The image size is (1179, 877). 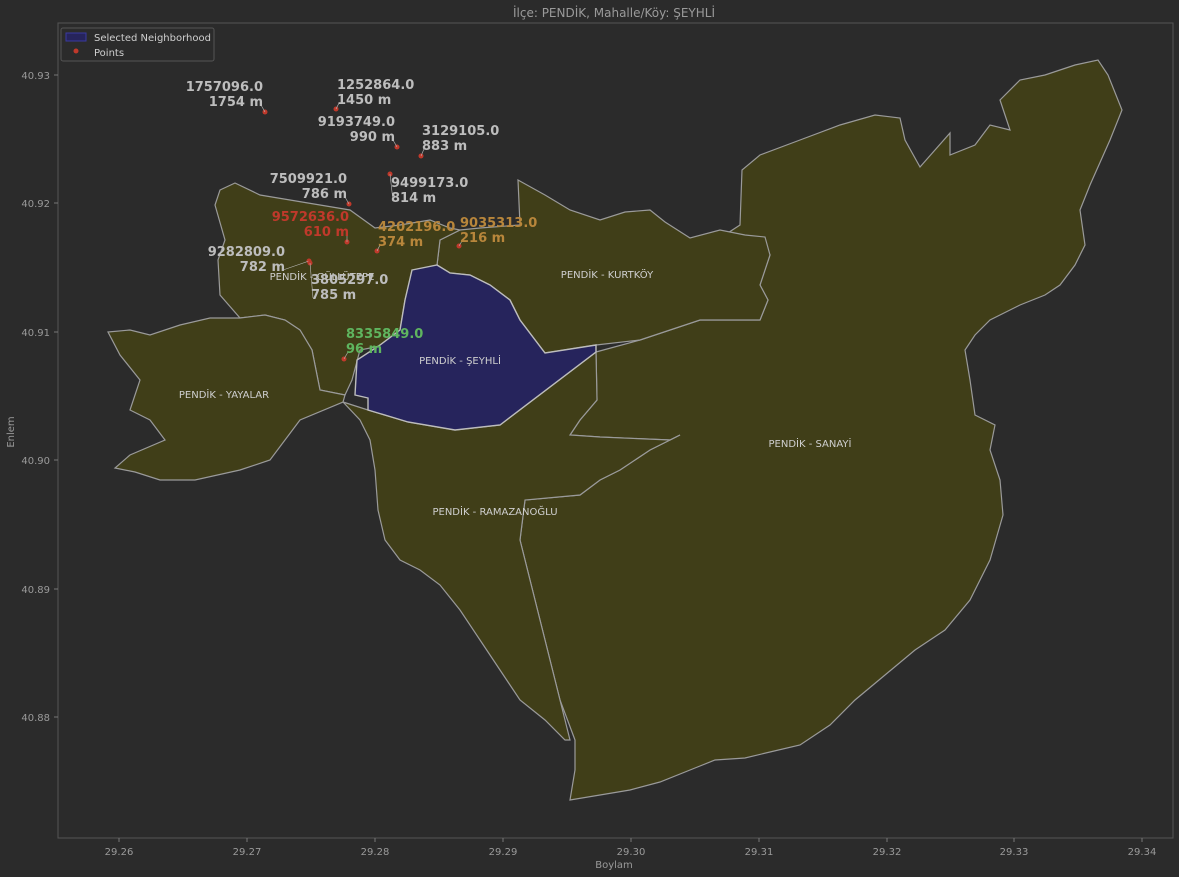 I want to click on x-tick-label: 29.26, so click(x=119, y=852).